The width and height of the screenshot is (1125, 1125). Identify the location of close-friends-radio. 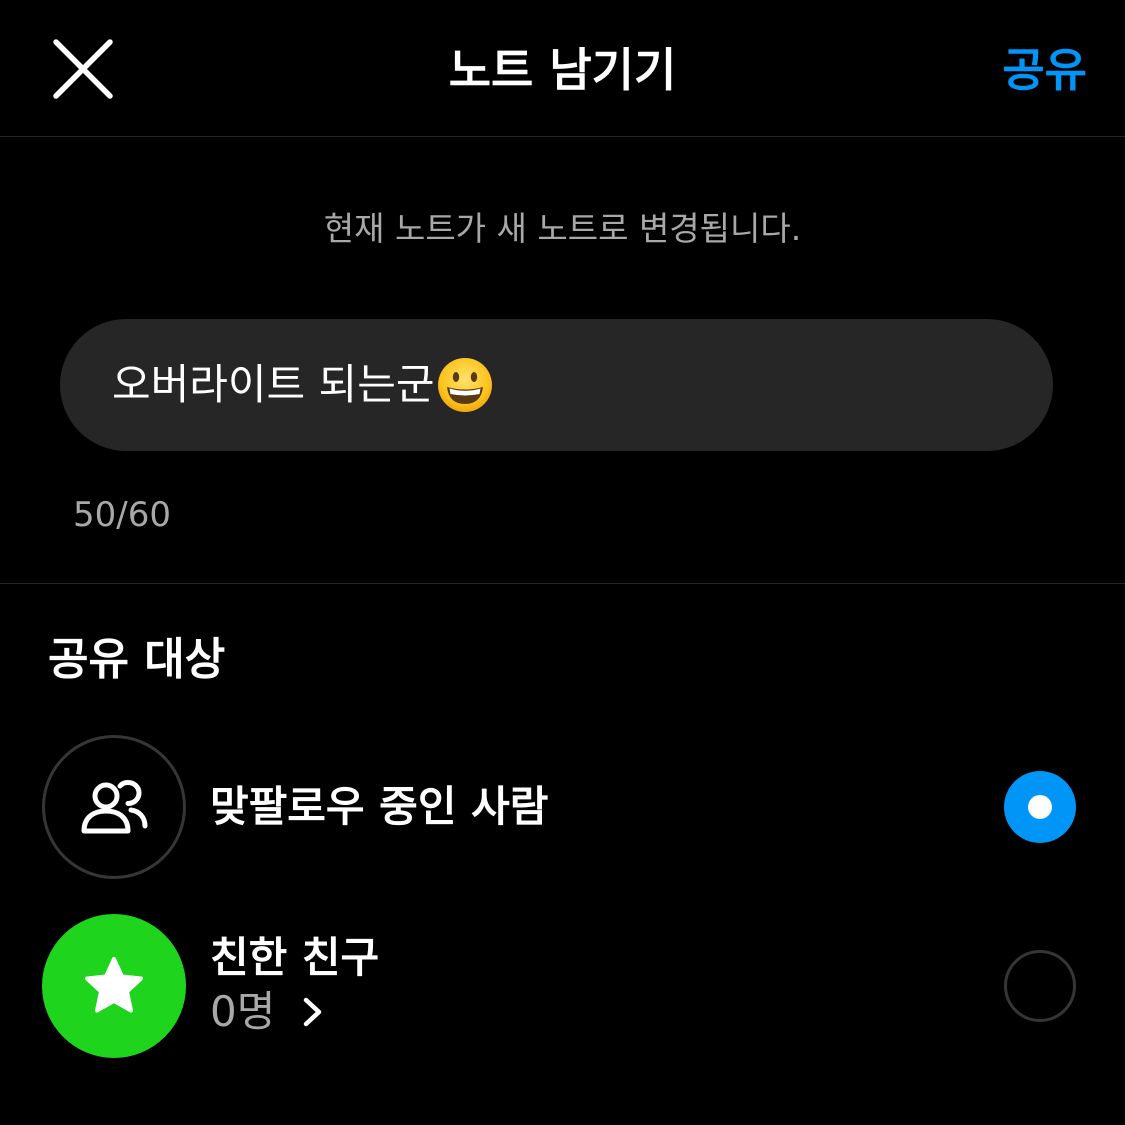
(1040, 986).